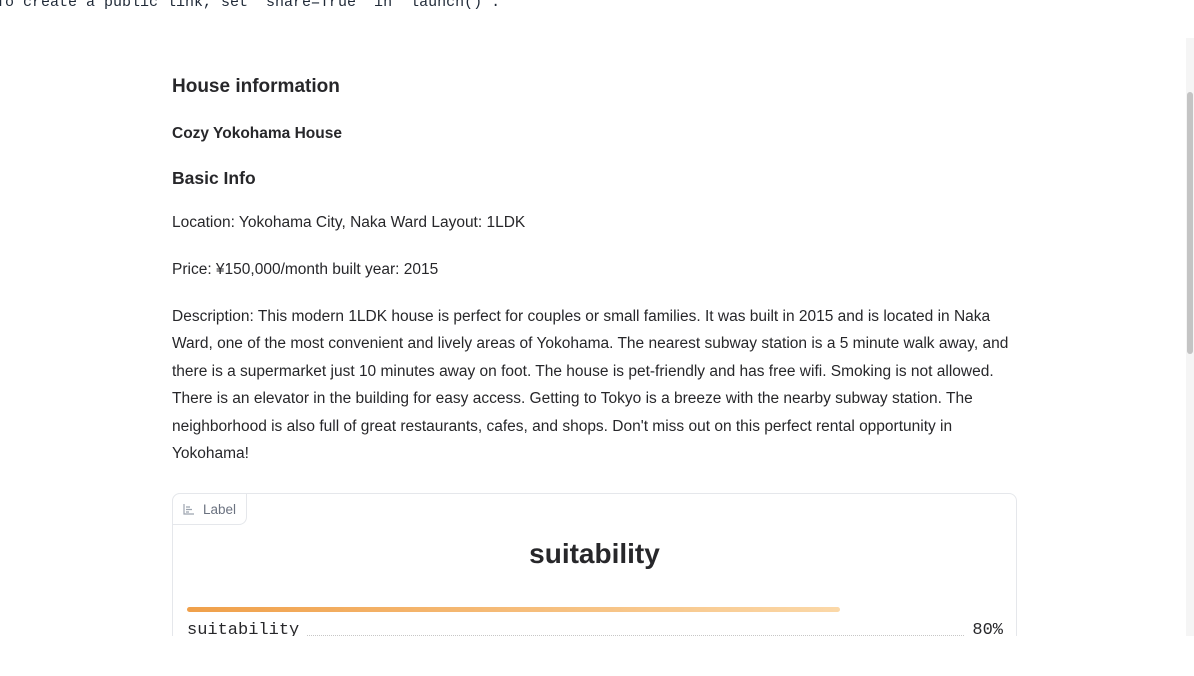  I want to click on confidence-bar, so click(513, 609).